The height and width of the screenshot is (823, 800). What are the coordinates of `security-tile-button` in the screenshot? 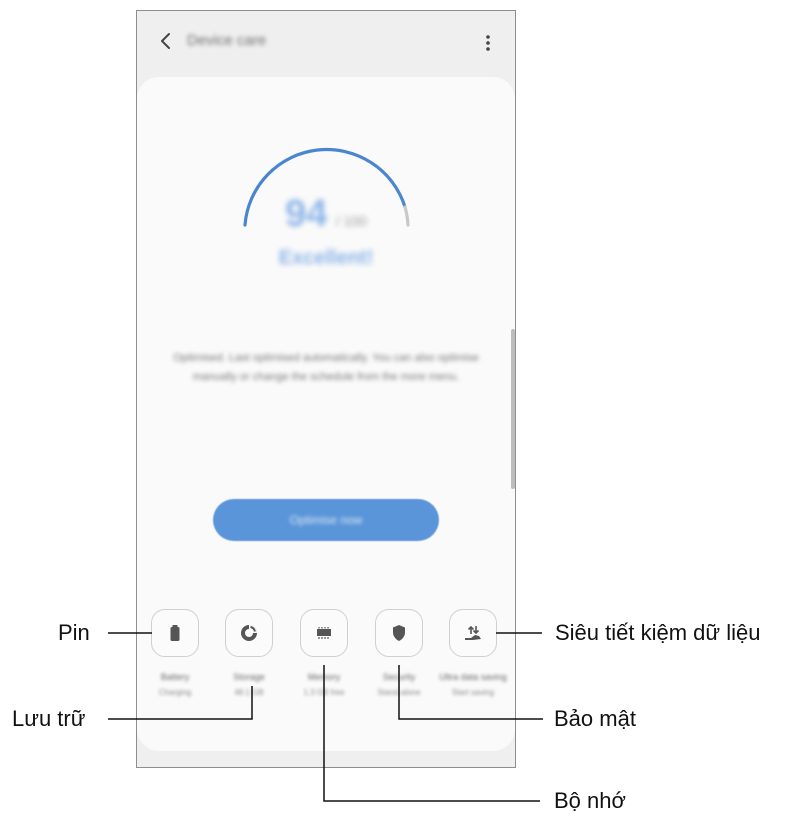 It's located at (399, 633).